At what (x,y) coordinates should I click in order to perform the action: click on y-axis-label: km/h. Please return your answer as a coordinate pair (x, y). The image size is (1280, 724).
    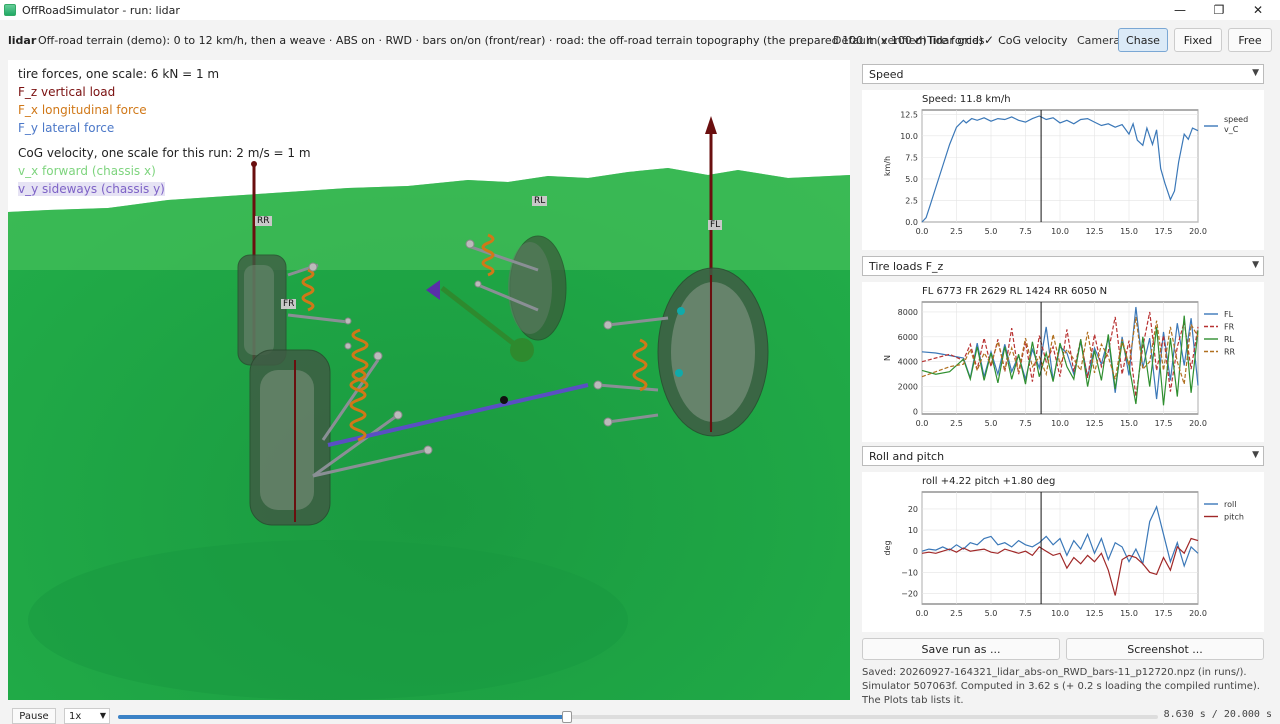
    Looking at the image, I should click on (887, 166).